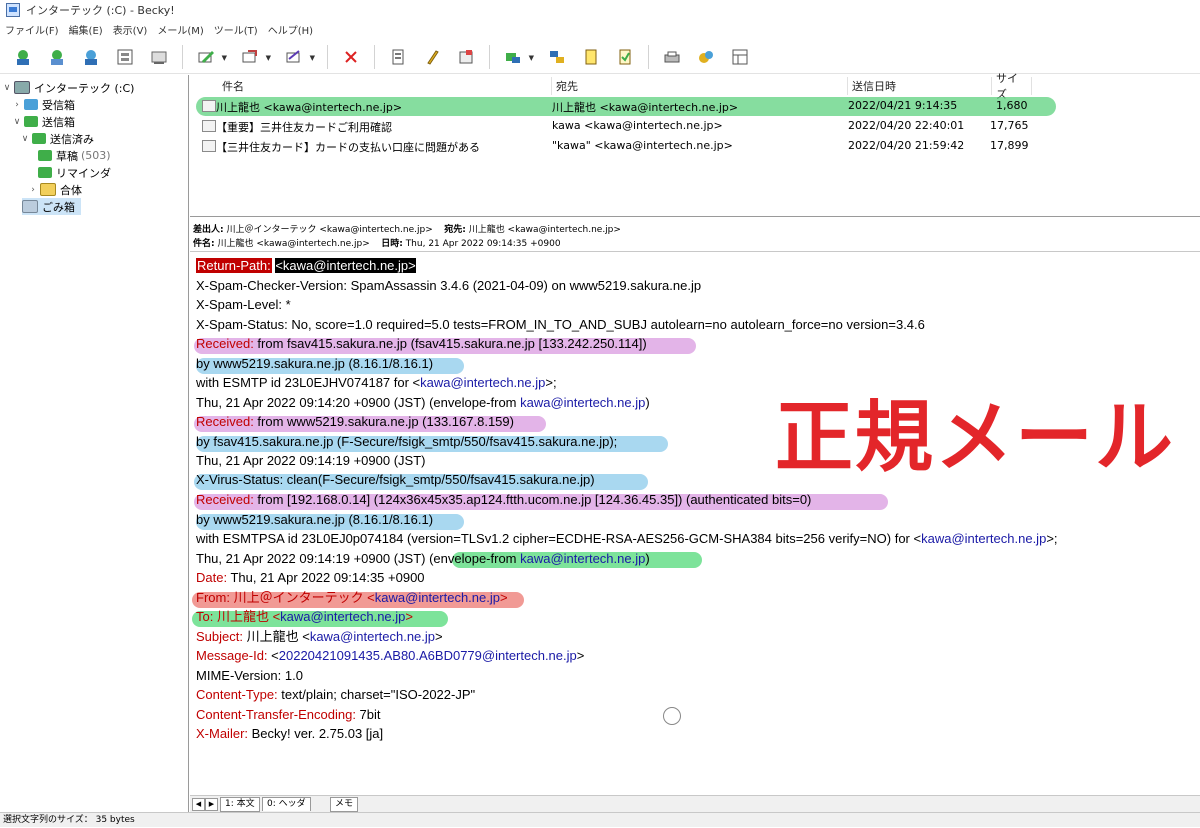 The height and width of the screenshot is (828, 1200). I want to click on print-icon, so click(672, 57).